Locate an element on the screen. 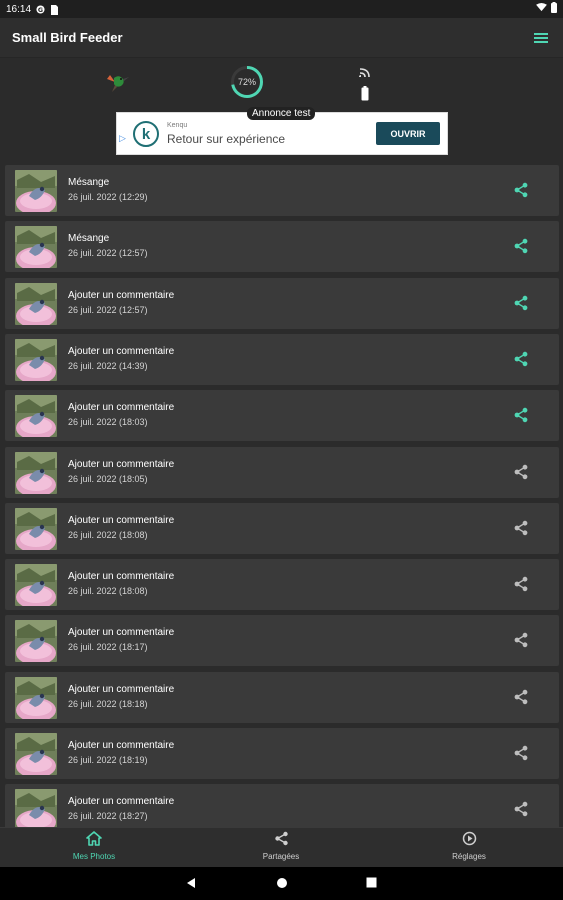 Image resolution: width=563 pixels, height=900 pixels. nav-settings-label: Réglages is located at coordinates (469, 856).